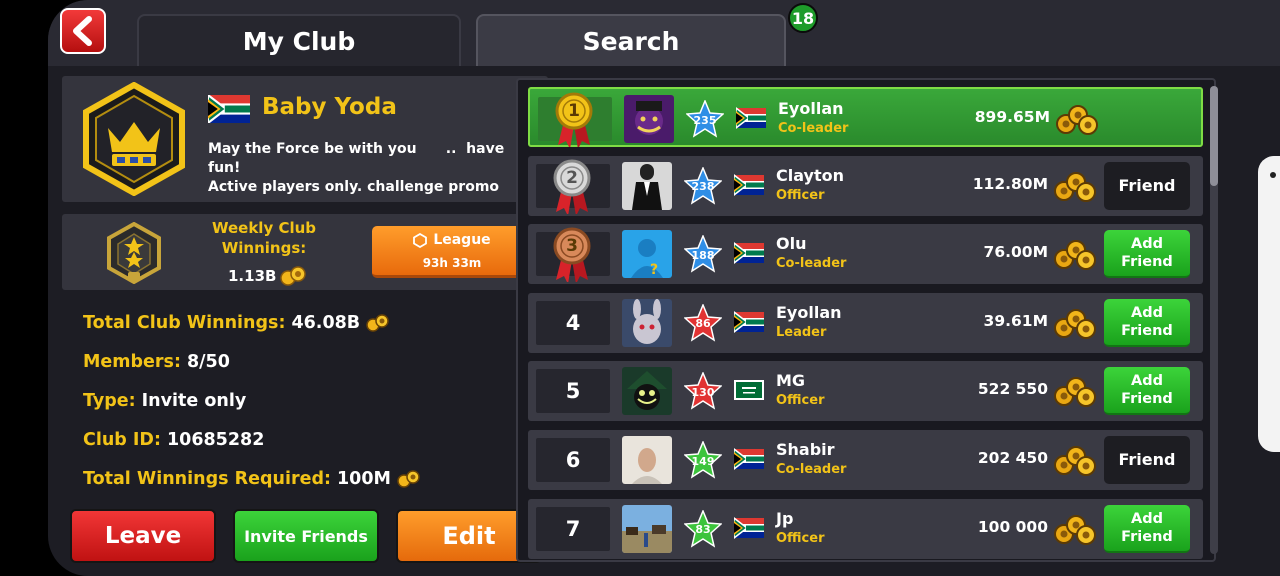 This screenshot has height=576, width=1280. I want to click on club-stat-label: Total Winnings Required:, so click(207, 479).